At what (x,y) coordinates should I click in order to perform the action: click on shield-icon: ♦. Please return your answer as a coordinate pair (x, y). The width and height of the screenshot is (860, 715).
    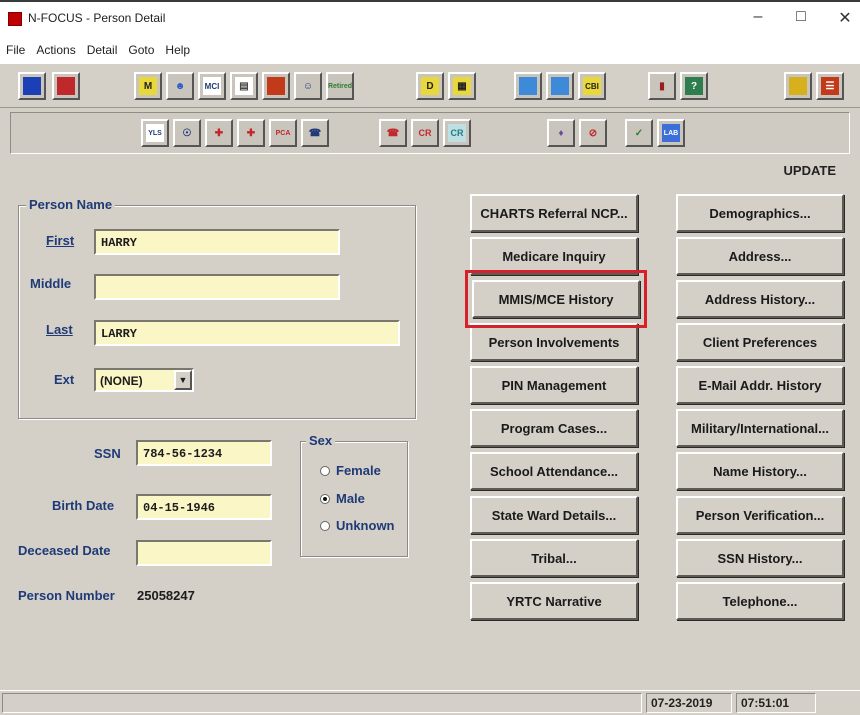
    Looking at the image, I should click on (561, 133).